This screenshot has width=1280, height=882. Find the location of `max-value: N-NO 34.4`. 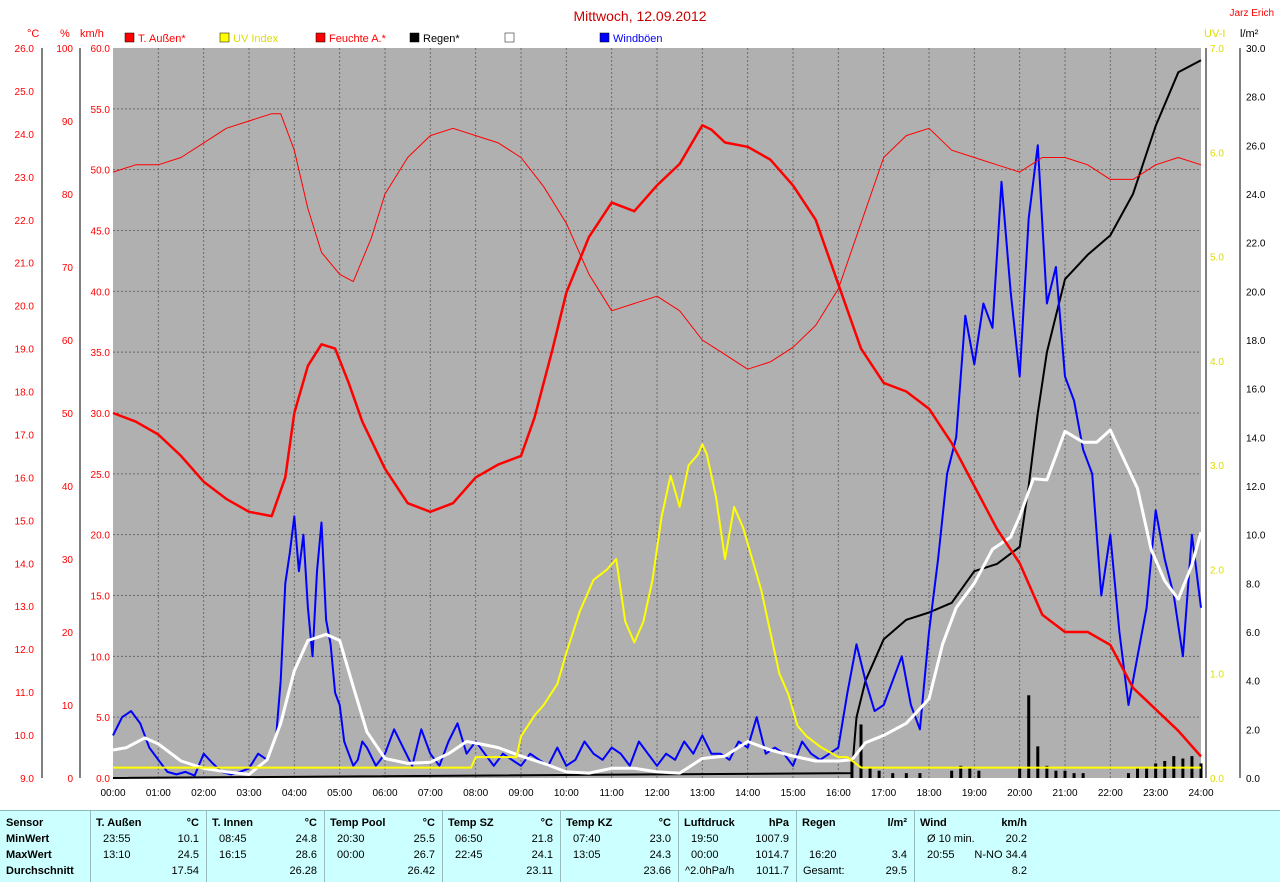

max-value: N-NO 34.4 is located at coordinates (1000, 855).